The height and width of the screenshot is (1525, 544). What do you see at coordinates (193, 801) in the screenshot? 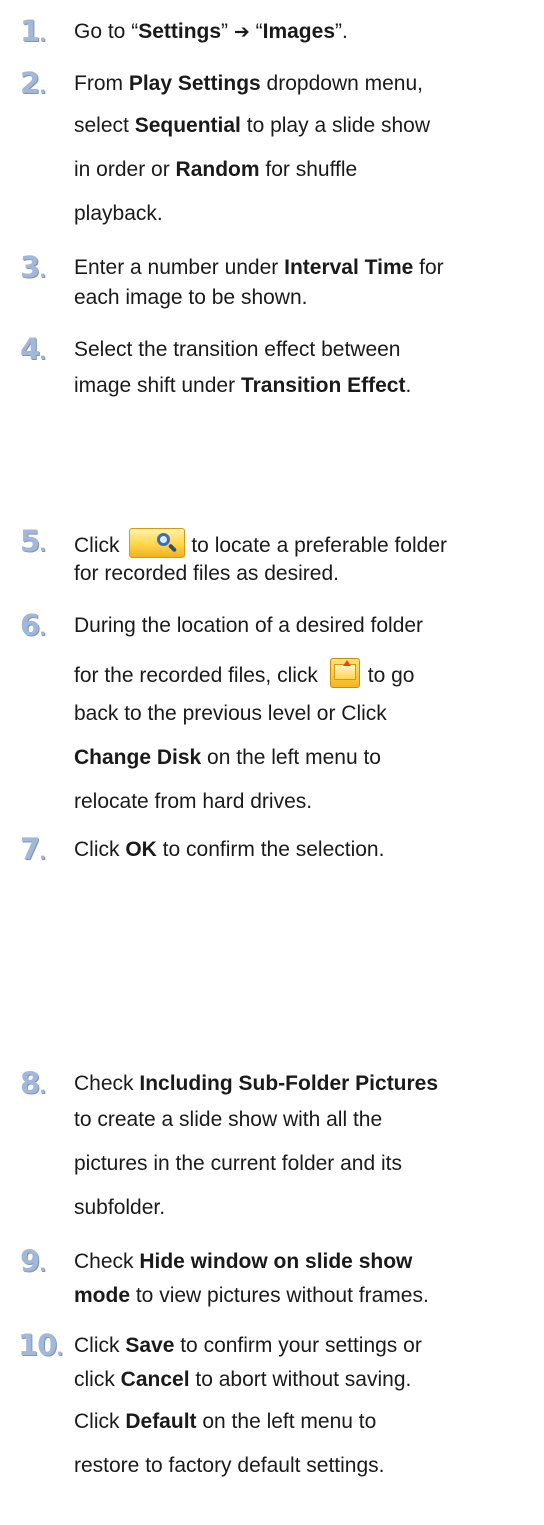
I see `step-line: relocate from hard drives.` at bounding box center [193, 801].